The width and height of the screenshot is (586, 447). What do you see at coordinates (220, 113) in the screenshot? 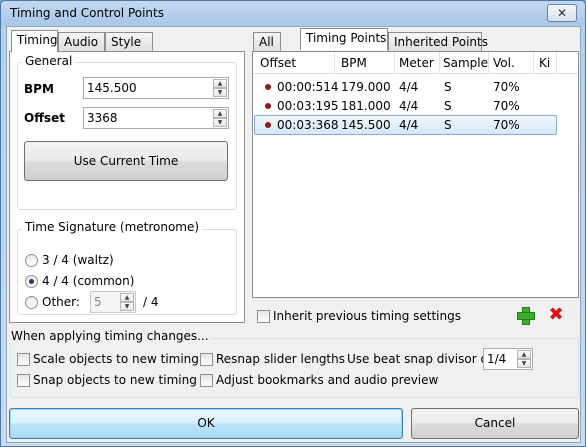
I see `offset-up-arrow-icon: ▲` at bounding box center [220, 113].